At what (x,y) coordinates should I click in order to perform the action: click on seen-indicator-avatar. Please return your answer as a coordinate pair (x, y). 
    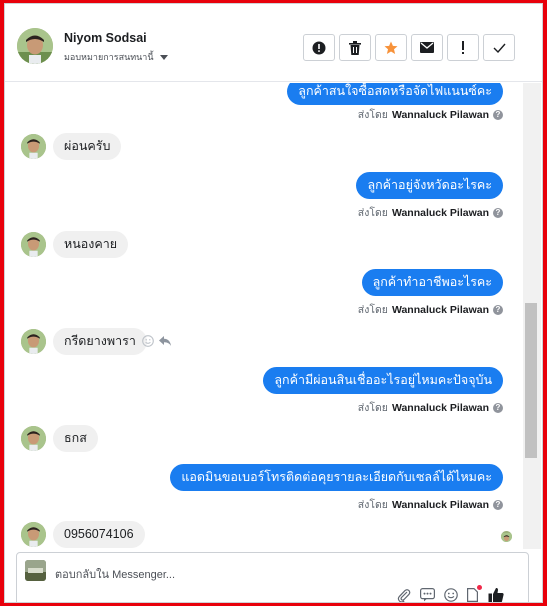
    Looking at the image, I should click on (506, 536).